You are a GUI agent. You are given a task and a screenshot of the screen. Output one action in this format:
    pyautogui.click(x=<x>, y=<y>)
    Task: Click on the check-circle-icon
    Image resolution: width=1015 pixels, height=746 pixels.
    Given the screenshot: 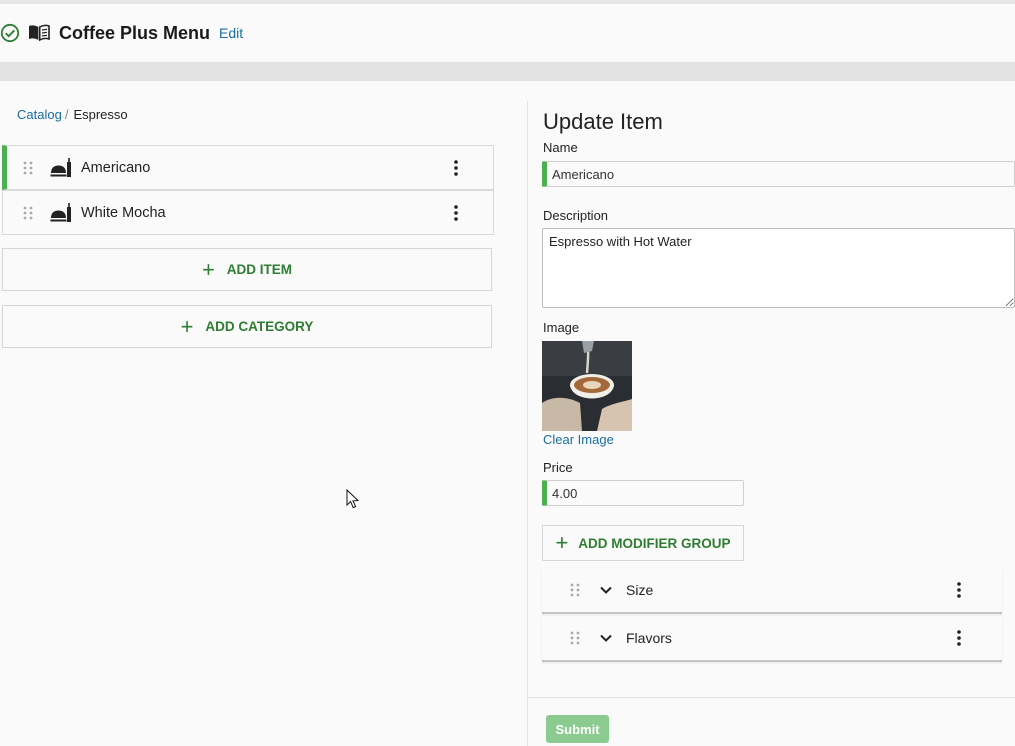 What is the action you would take?
    pyautogui.click(x=10, y=33)
    